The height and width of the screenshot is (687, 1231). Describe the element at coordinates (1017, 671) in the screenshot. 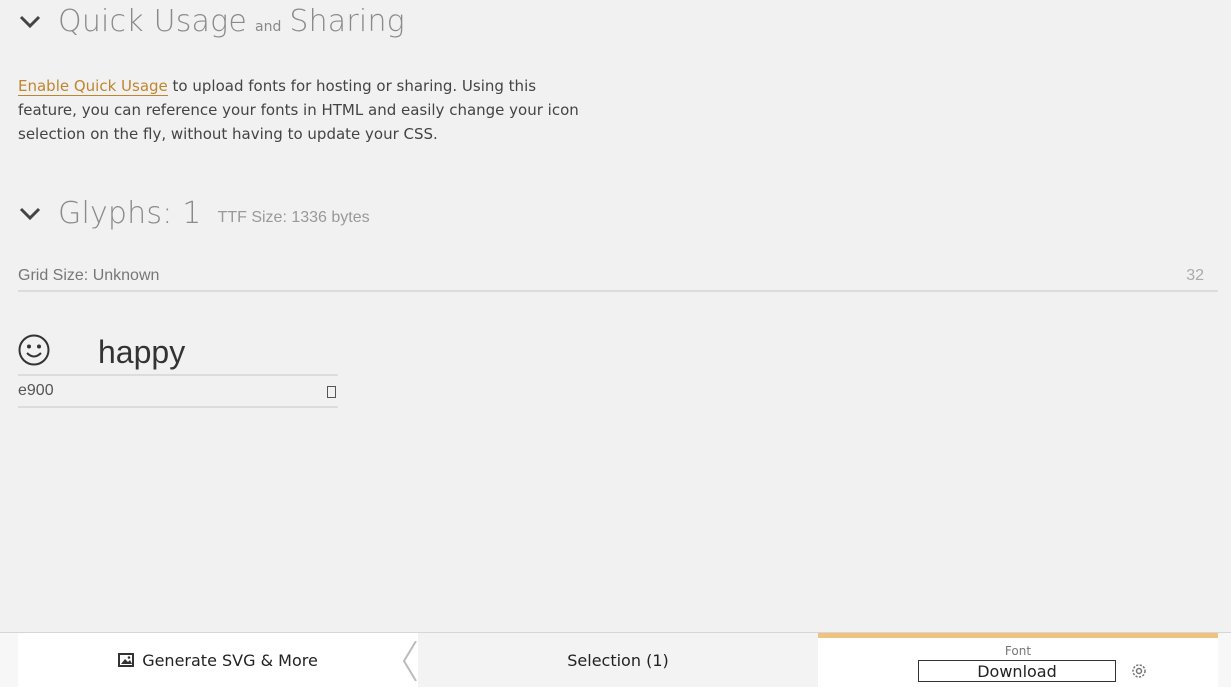

I see `download-button: Download` at that location.